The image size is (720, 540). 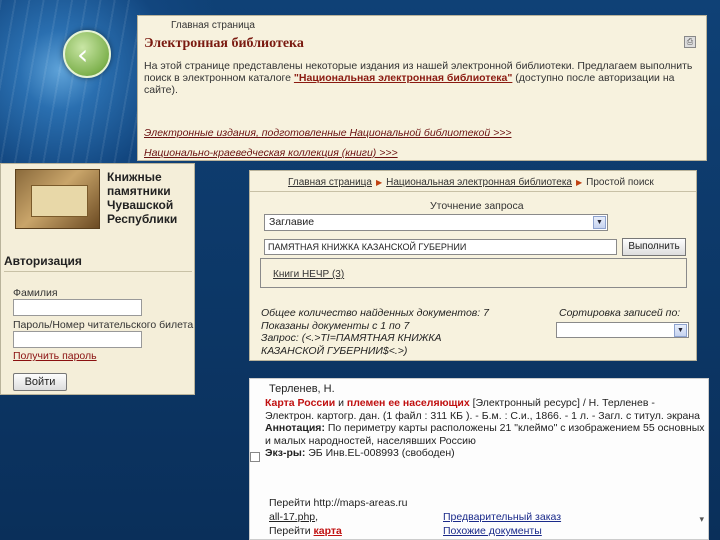 I want to click on search-field-value: Заглавие, so click(x=292, y=222).